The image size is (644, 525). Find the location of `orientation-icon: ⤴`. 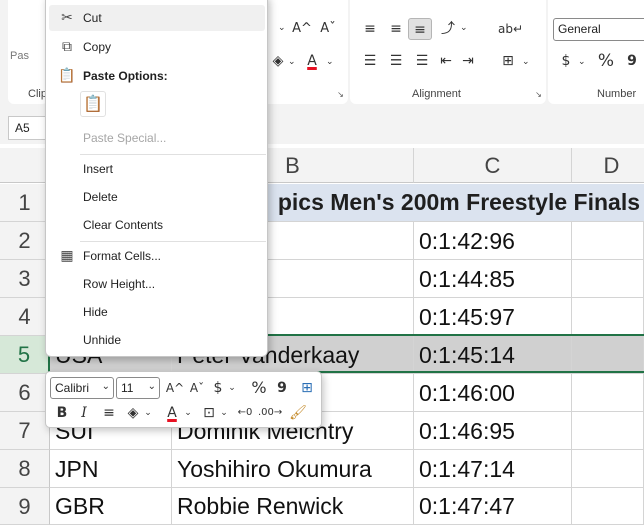

orientation-icon: ⤴ is located at coordinates (448, 29).